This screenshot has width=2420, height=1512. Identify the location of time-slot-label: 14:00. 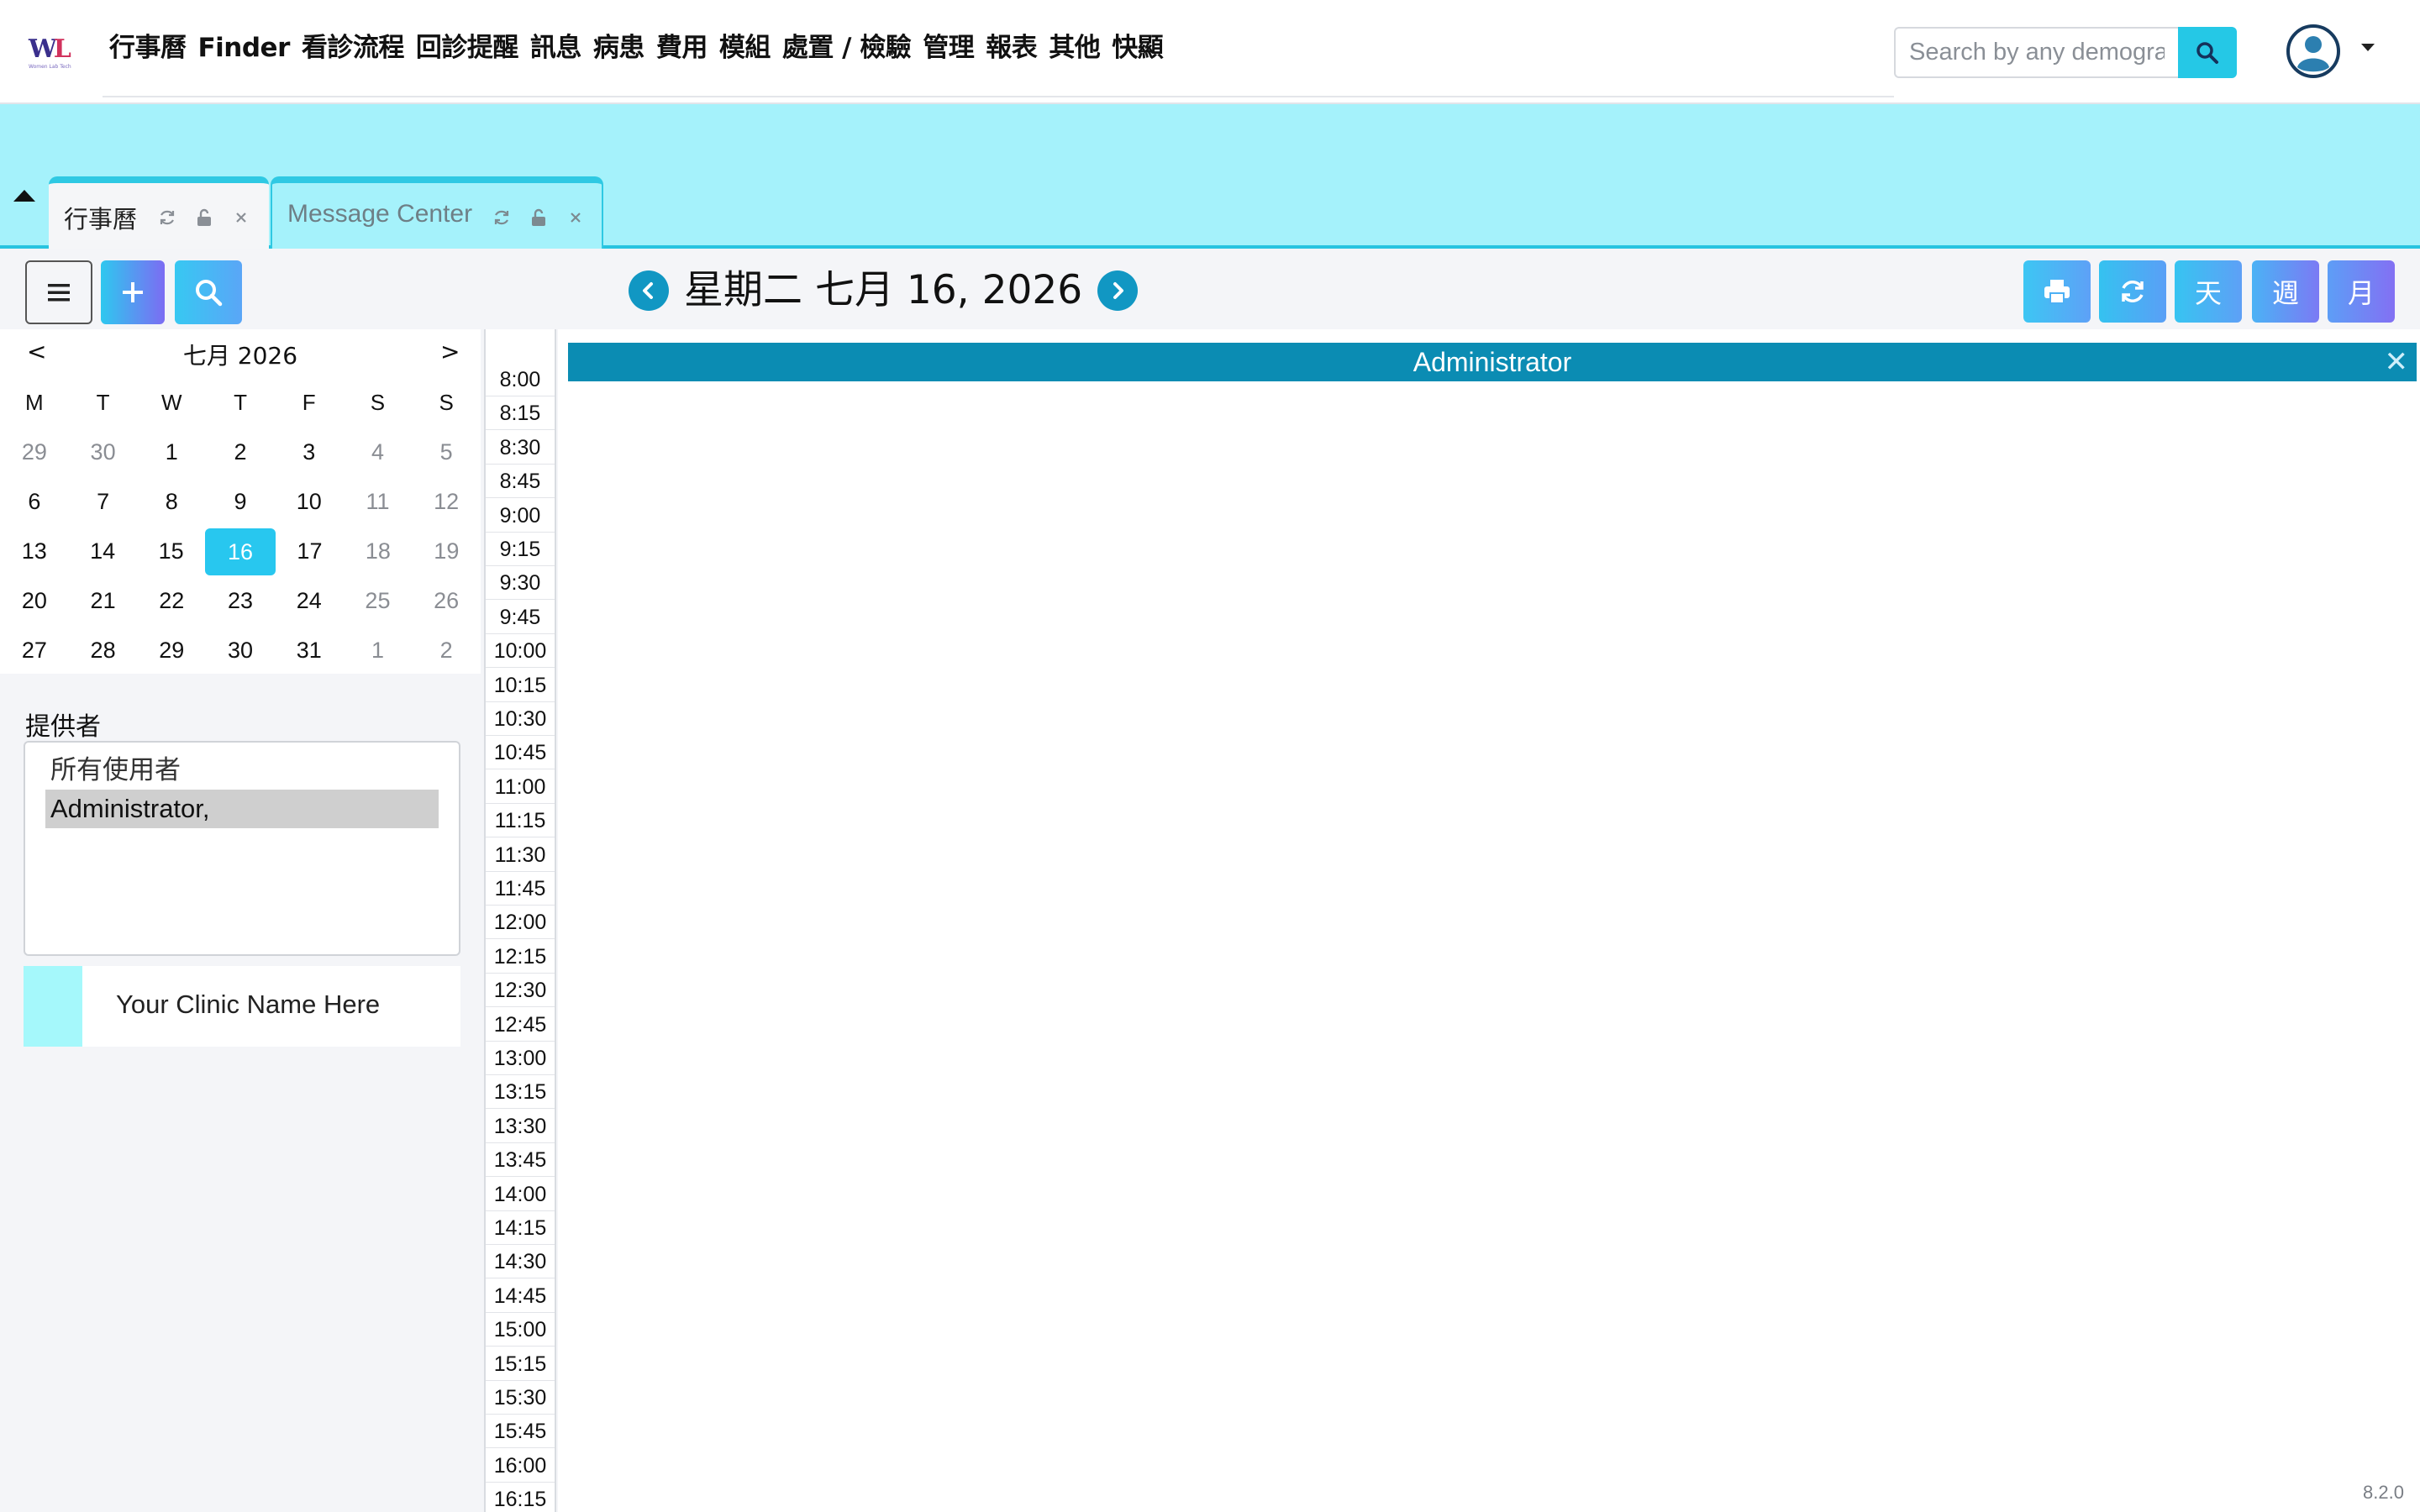
(521, 1194).